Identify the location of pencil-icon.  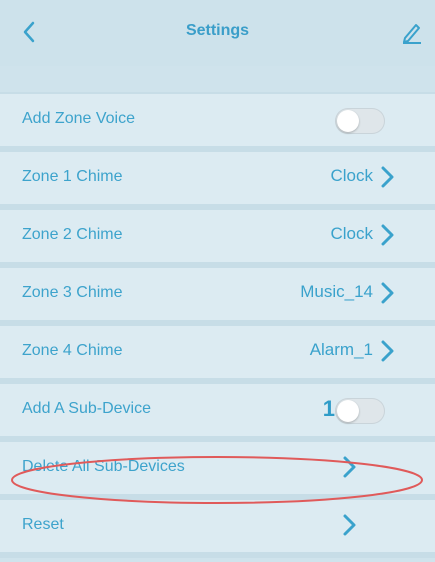
(412, 34).